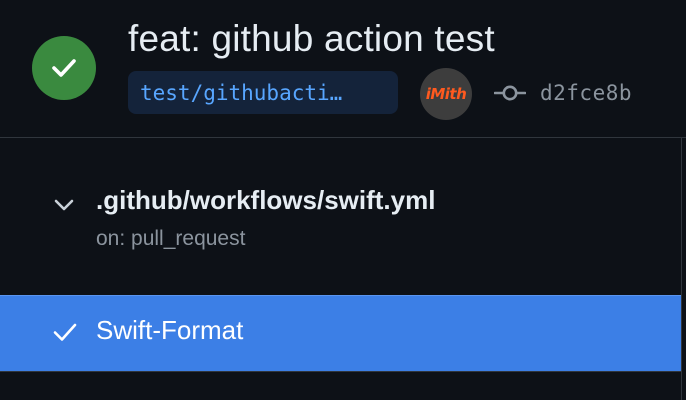  What do you see at coordinates (171, 238) in the screenshot?
I see `workflow-trigger: on: pull_request` at bounding box center [171, 238].